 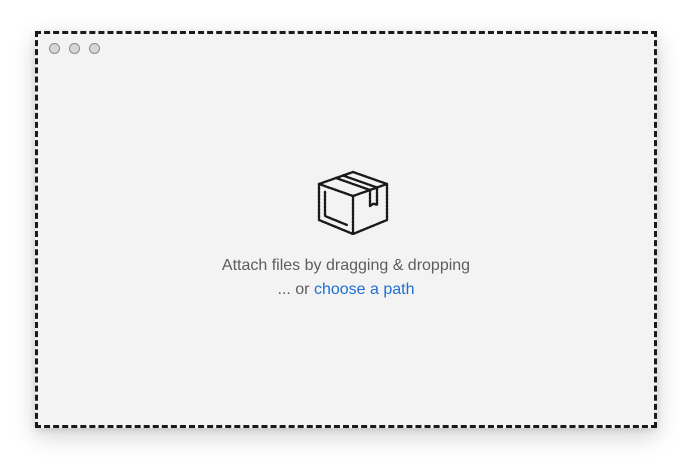 I want to click on choose-path-link: choose a path, so click(x=364, y=289).